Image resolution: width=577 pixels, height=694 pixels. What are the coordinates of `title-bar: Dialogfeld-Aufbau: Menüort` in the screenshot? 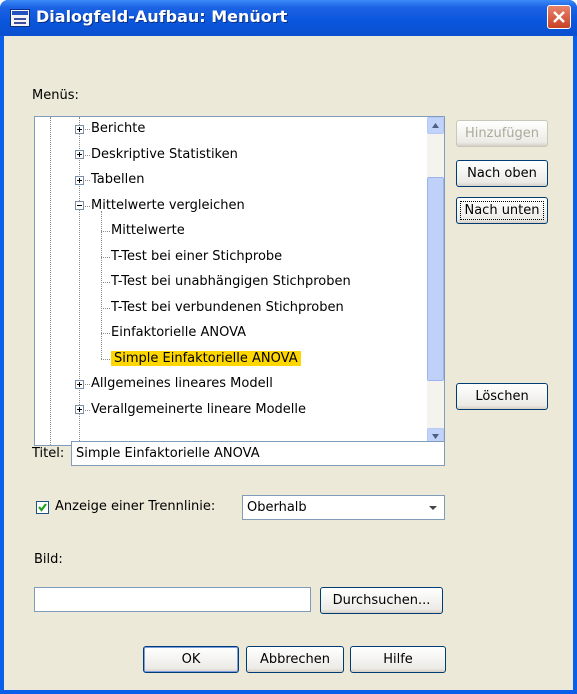 It's located at (288, 18).